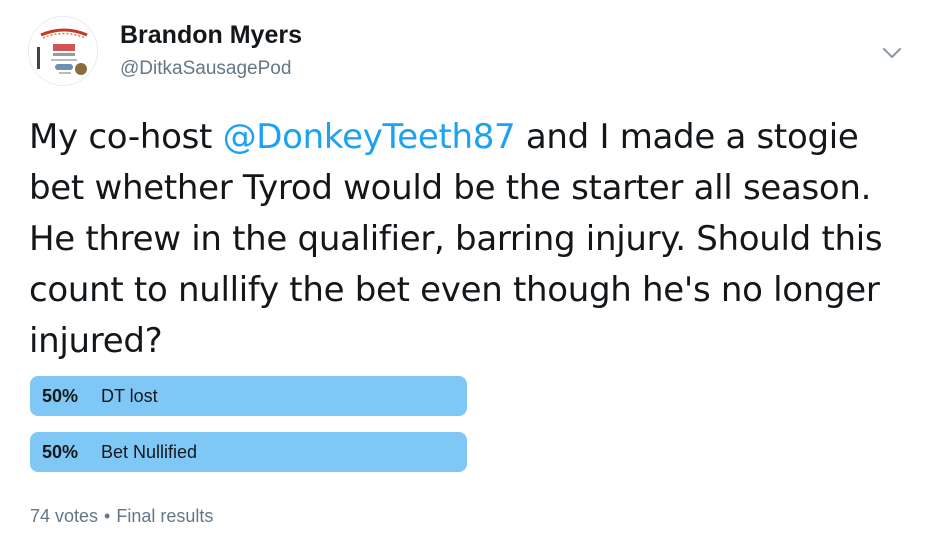  I want to click on poll-option: 50% Bet Nullified, so click(248, 452).